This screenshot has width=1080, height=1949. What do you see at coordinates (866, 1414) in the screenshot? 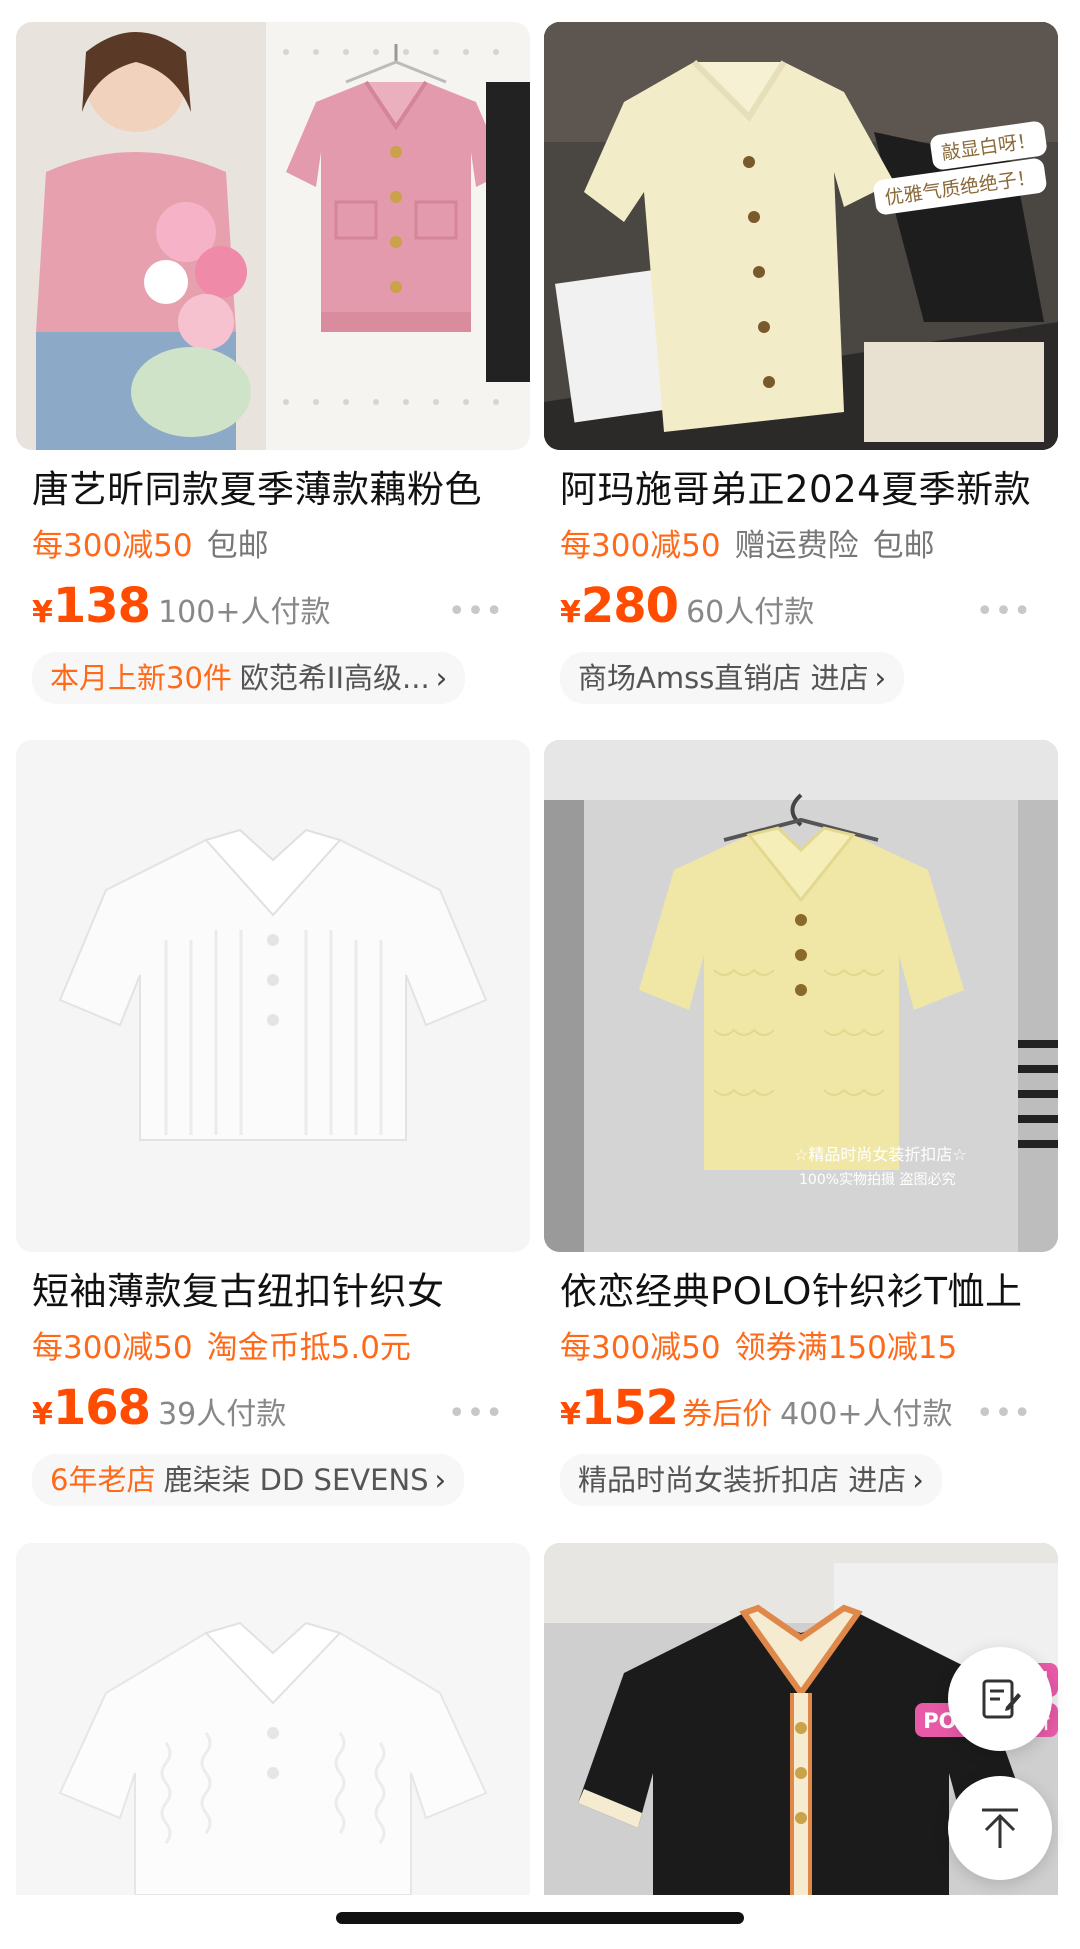
I see `paid-count: 400+人付款` at bounding box center [866, 1414].